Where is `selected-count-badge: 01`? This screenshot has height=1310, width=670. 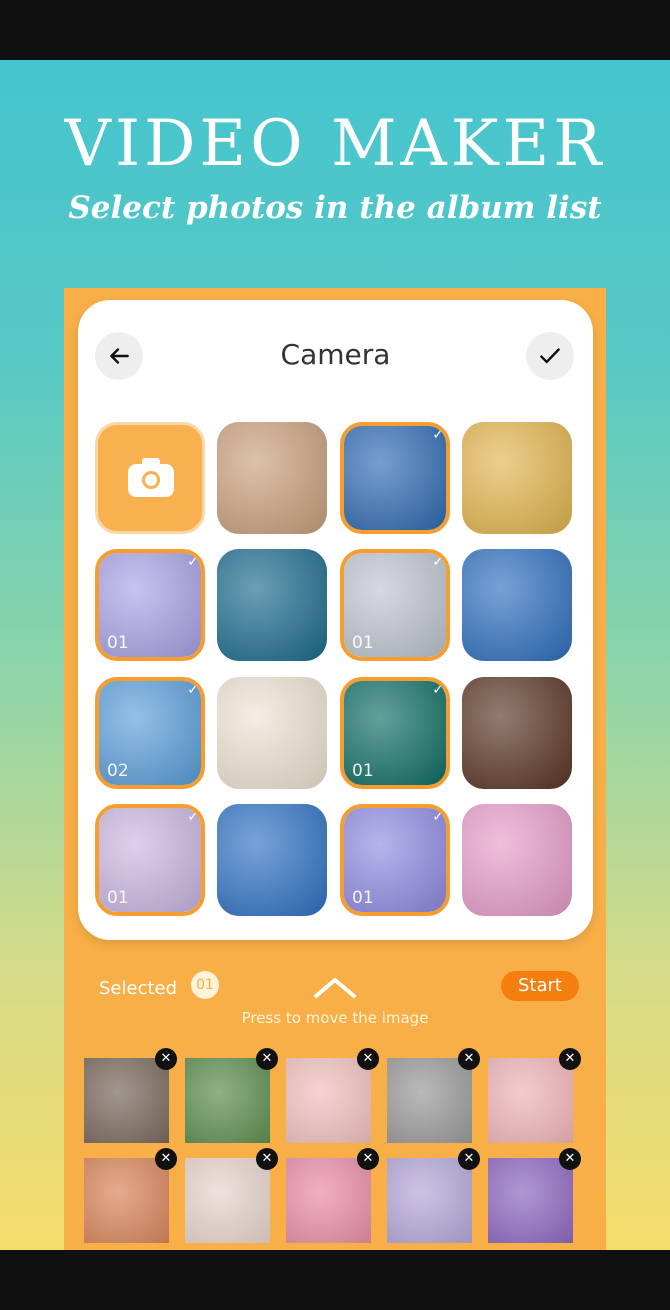
selected-count-badge: 01 is located at coordinates (205, 985).